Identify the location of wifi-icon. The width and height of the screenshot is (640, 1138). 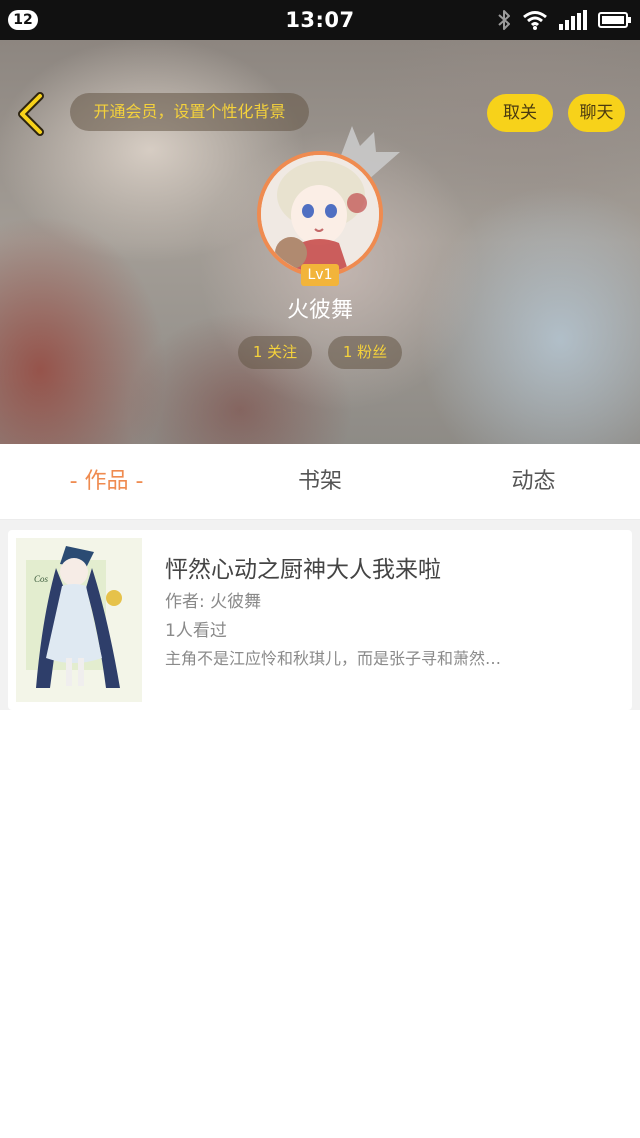
(535, 20).